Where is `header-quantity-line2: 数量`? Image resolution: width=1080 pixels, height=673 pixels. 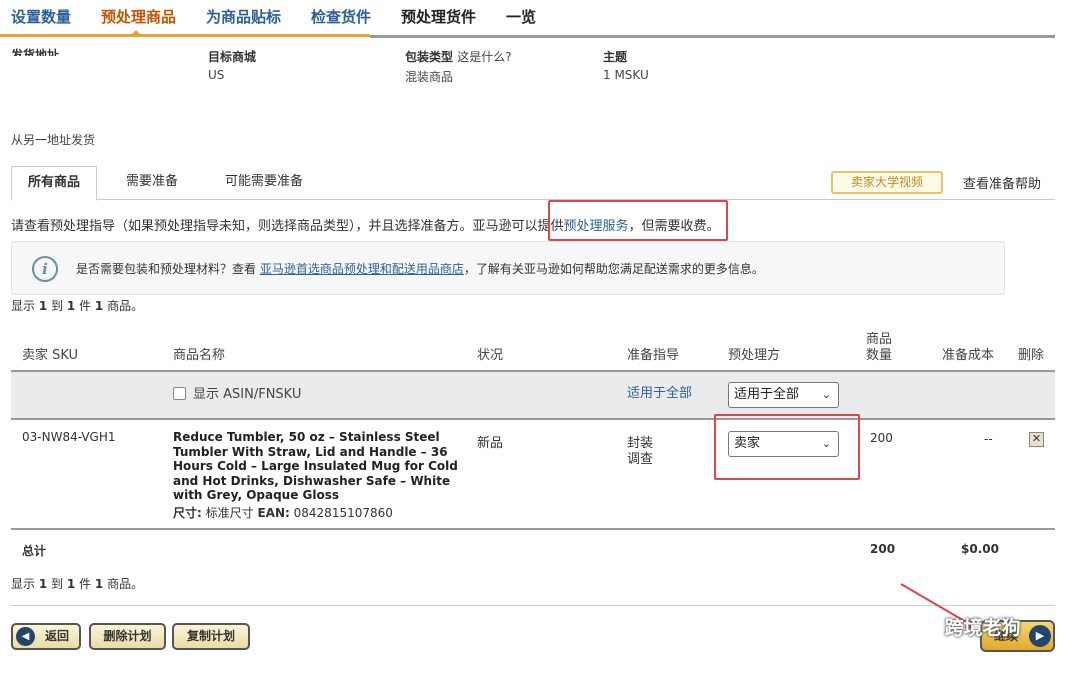
header-quantity-line2: 数量 is located at coordinates (879, 355).